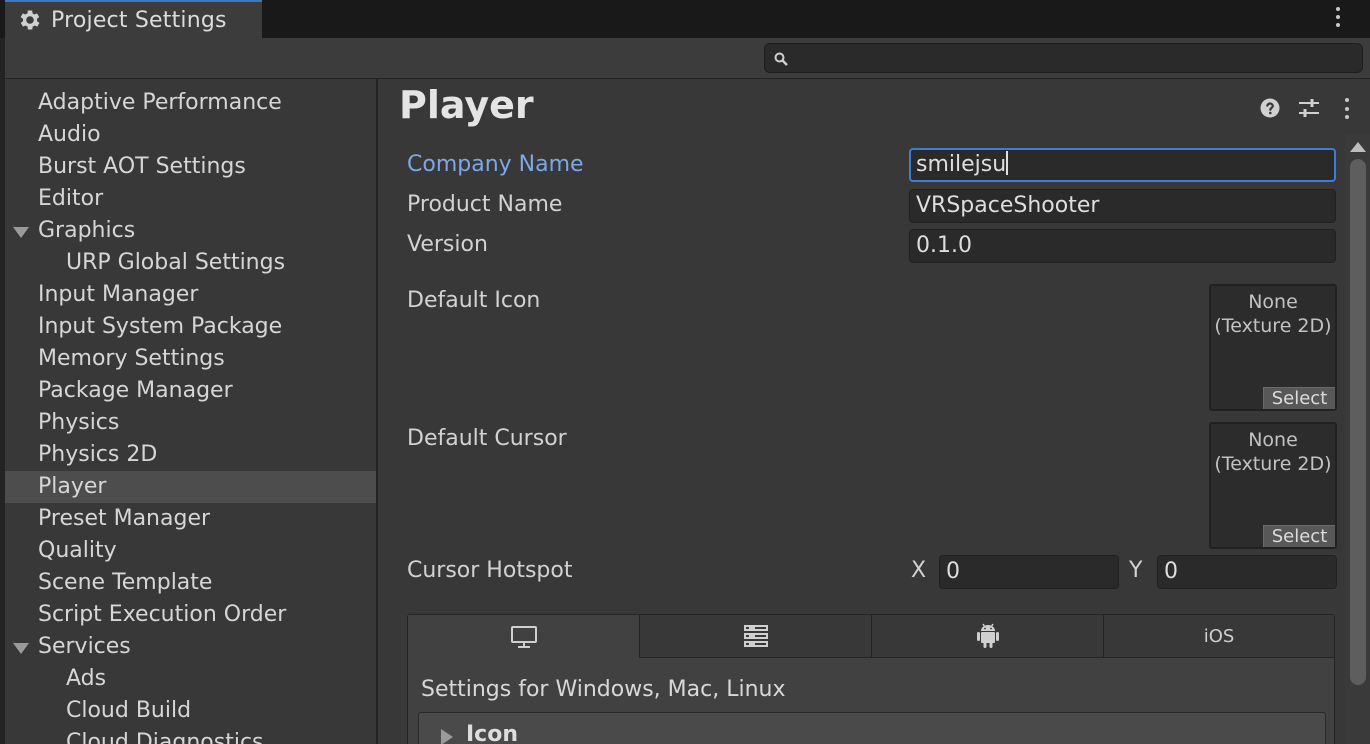 Image resolution: width=1370 pixels, height=744 pixels. I want to click on search-box, so click(1063, 58).